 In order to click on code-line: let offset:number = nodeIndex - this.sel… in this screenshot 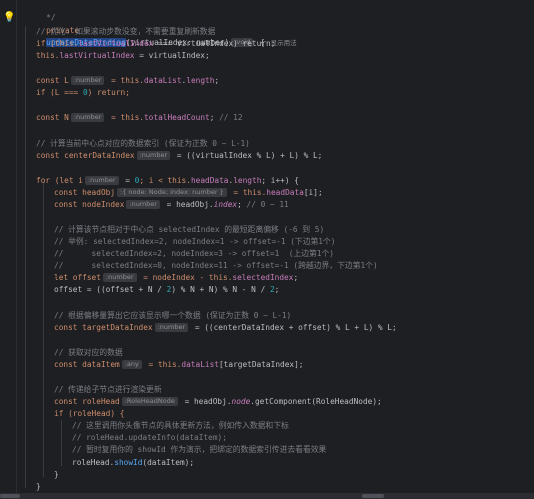, I will do `click(176, 278)`.